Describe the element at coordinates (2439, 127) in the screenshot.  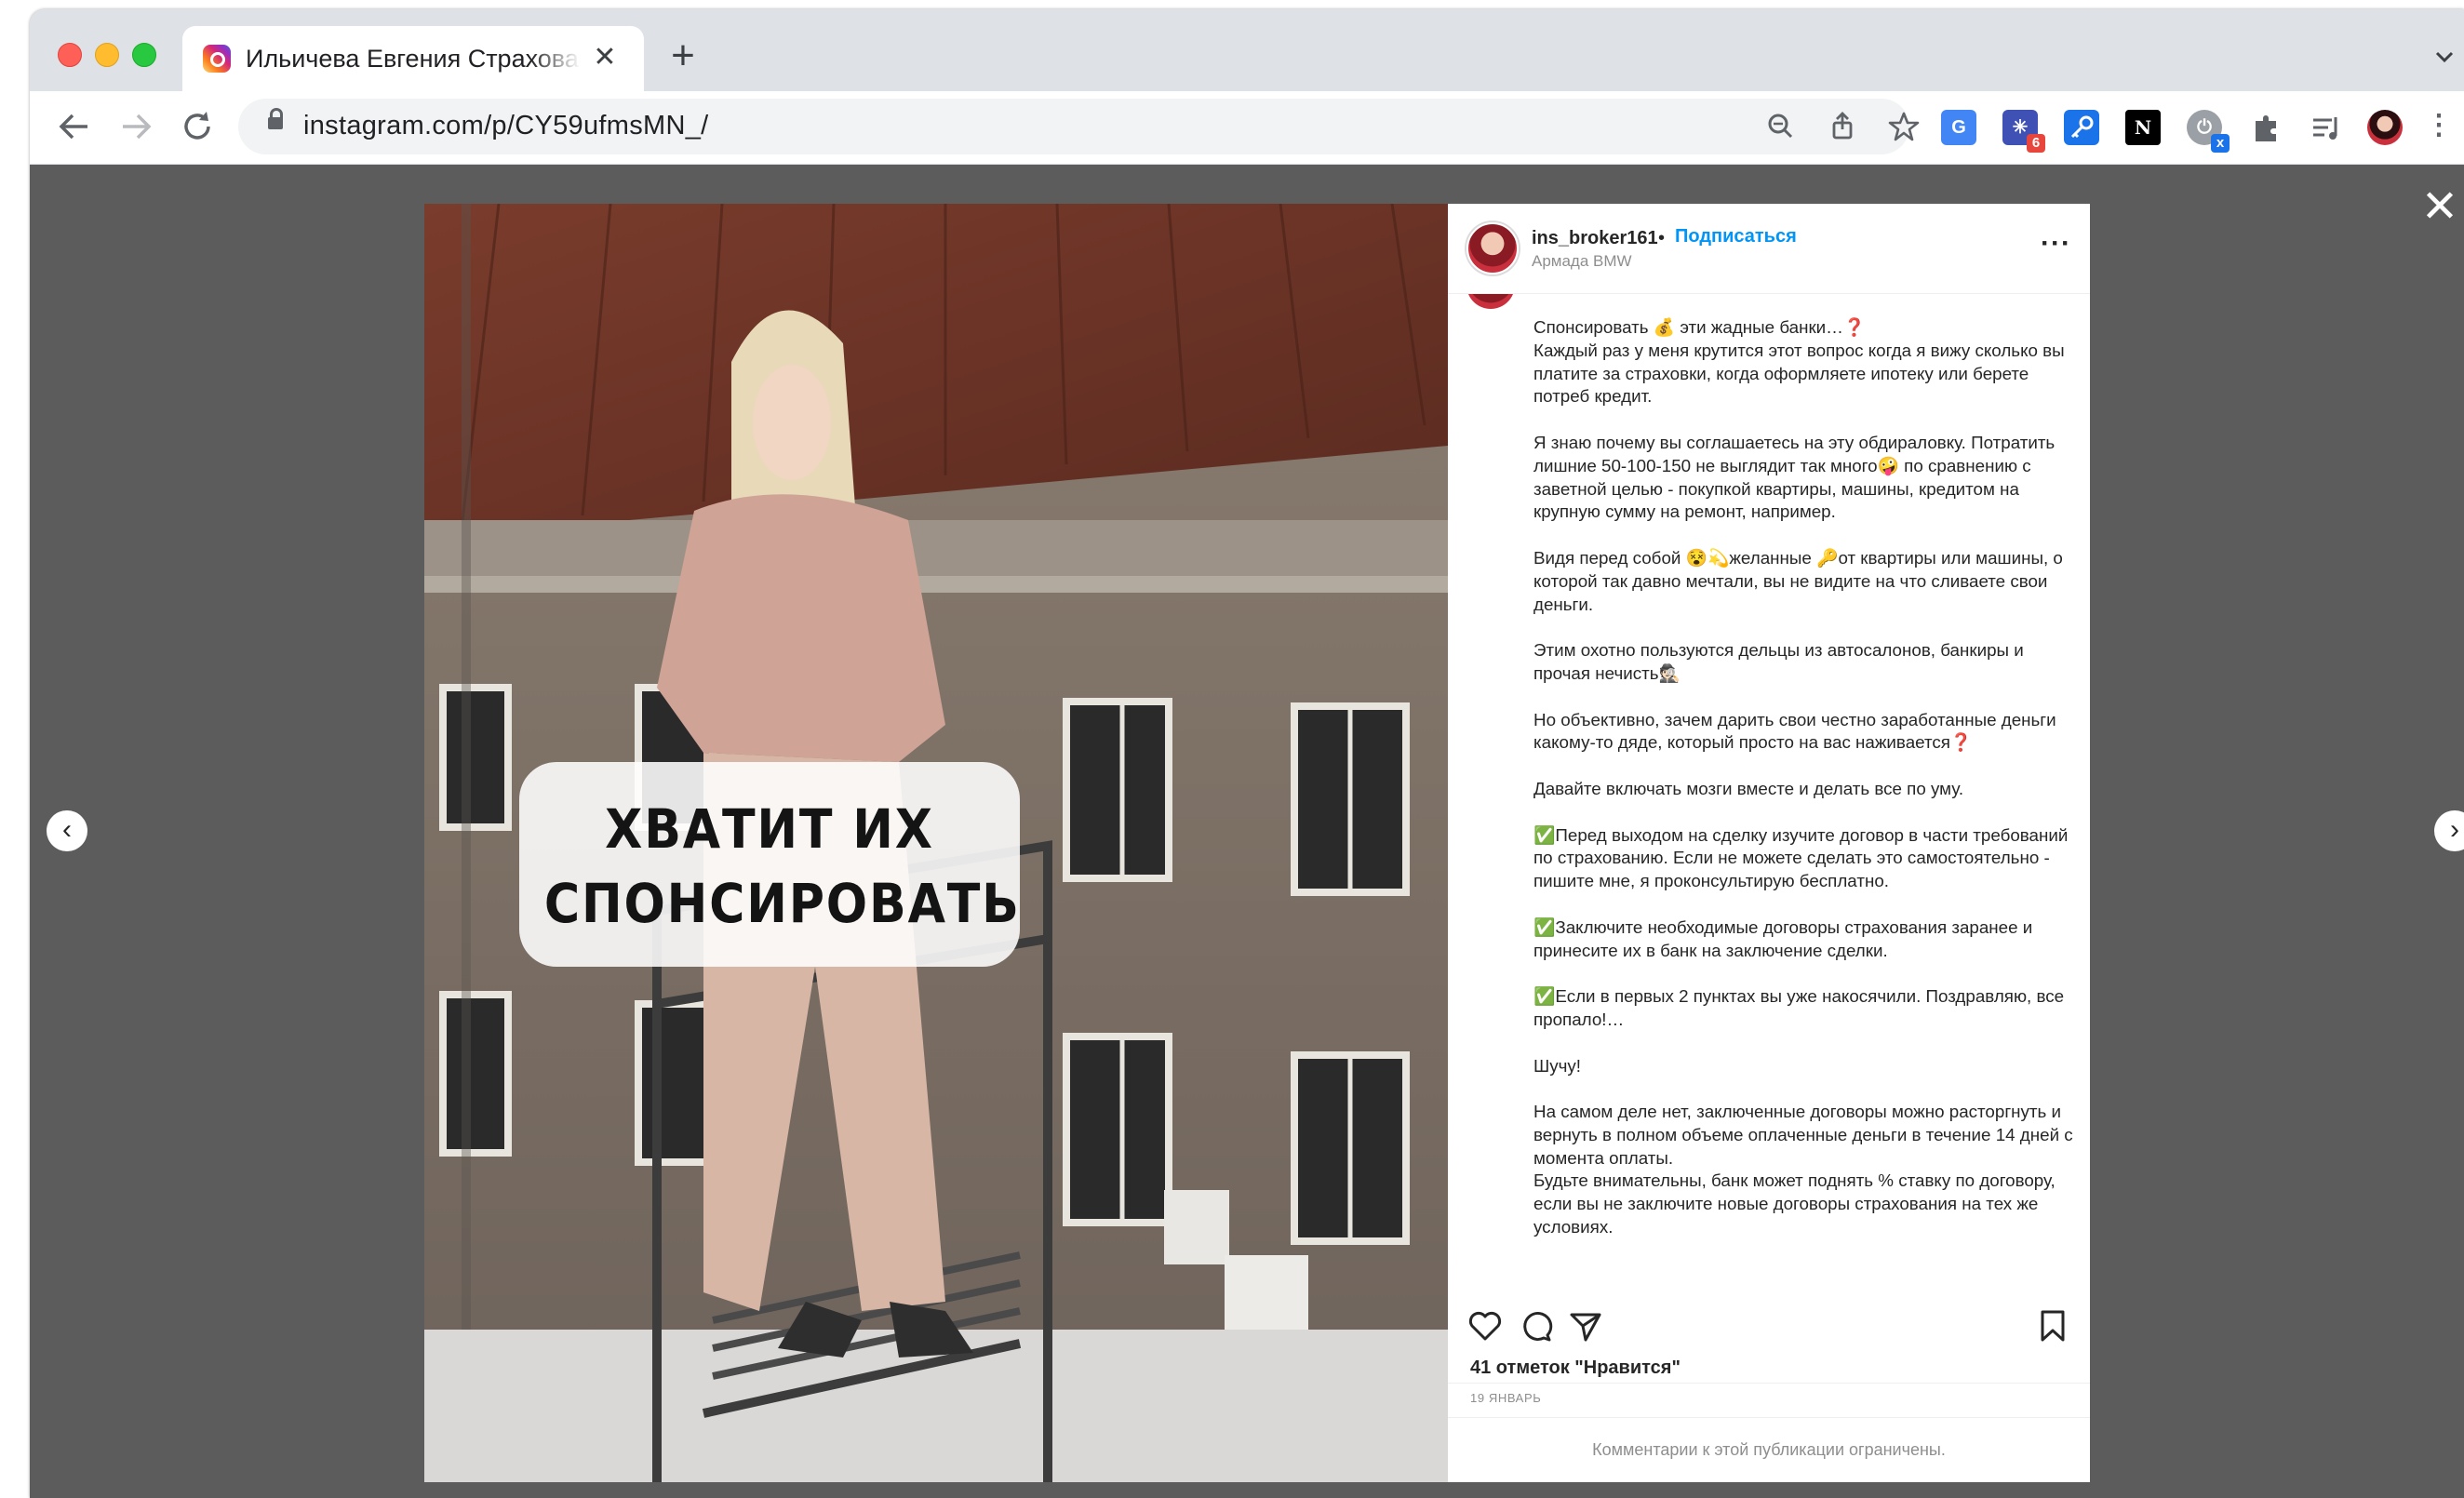
I see `browser-menu-icon: ⋮` at that location.